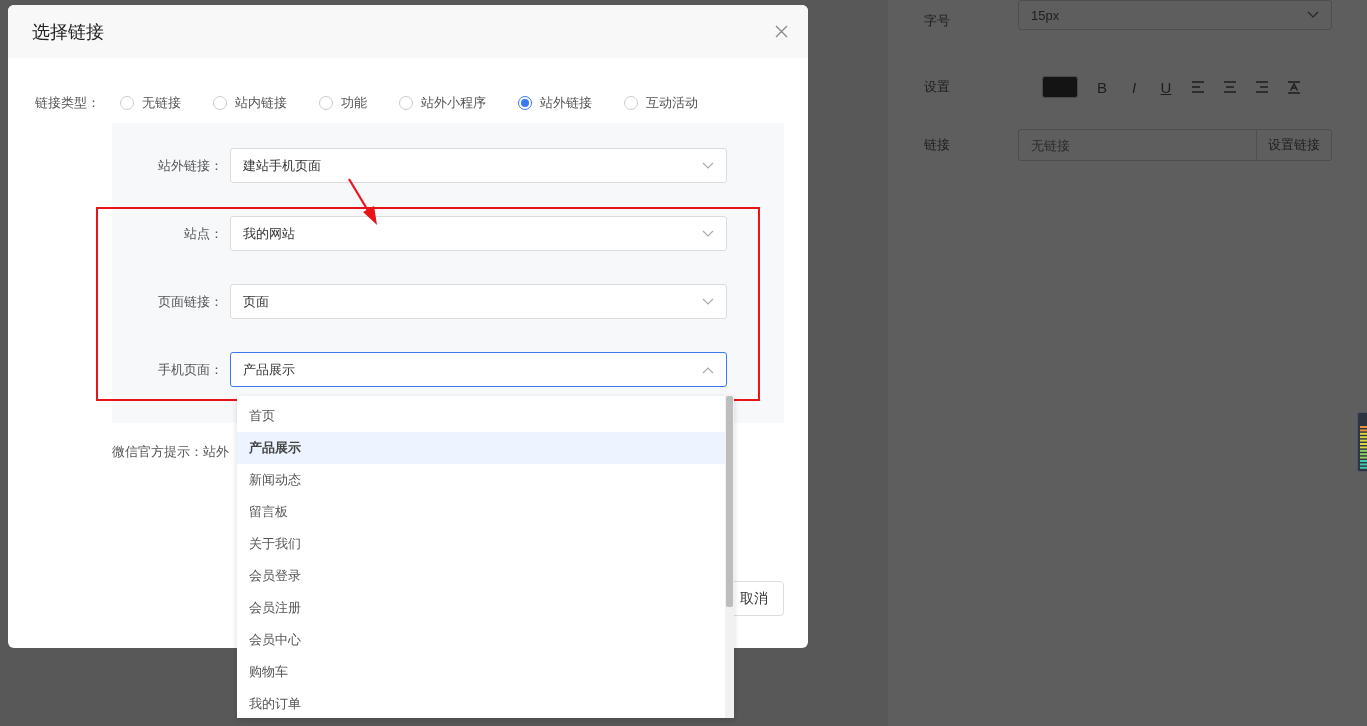  What do you see at coordinates (555, 103) in the screenshot?
I see `radio-option: 站外链接` at bounding box center [555, 103].